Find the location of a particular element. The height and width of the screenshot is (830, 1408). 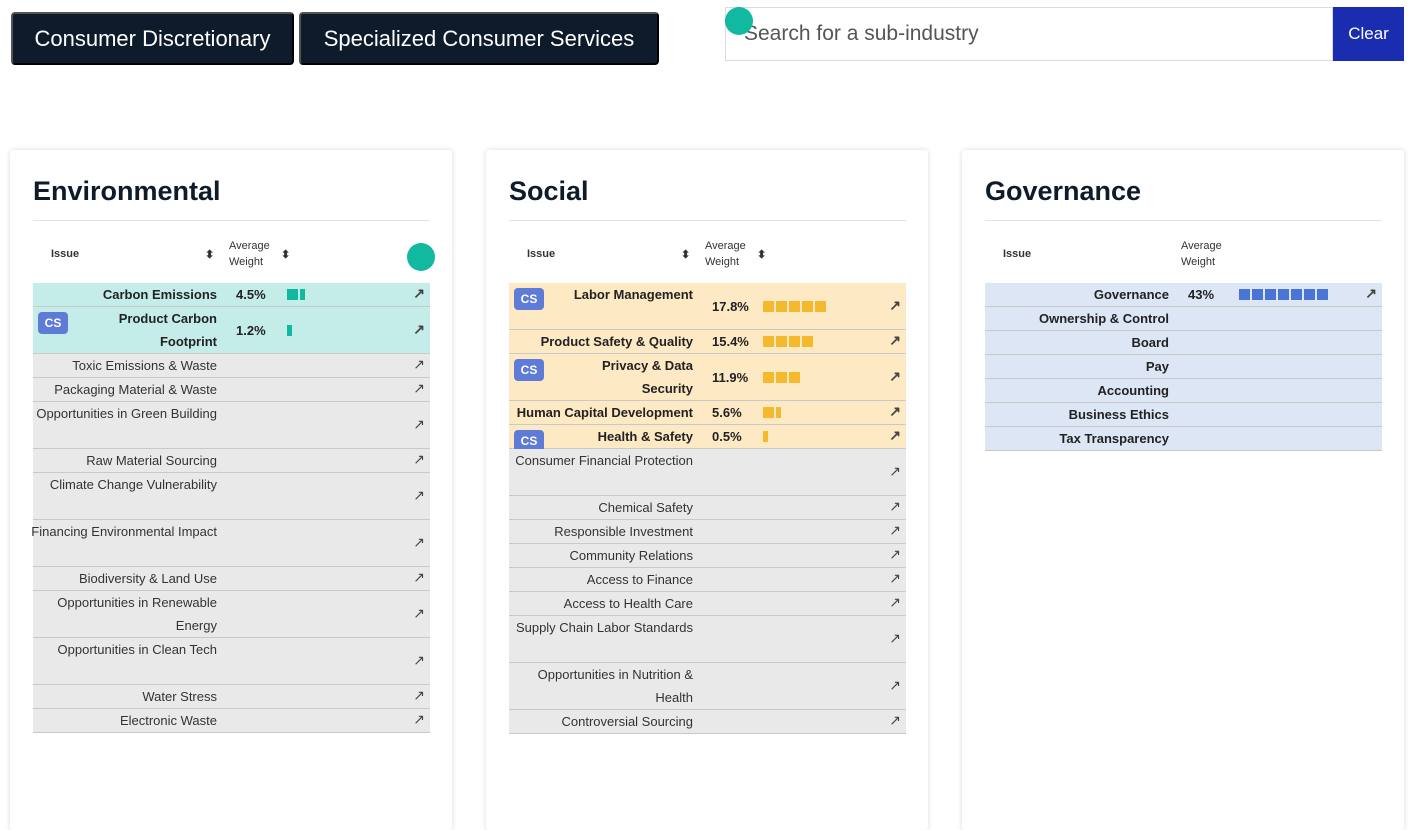

table-row: Opportunities in Renewable Energy ↗ is located at coordinates (231, 614).